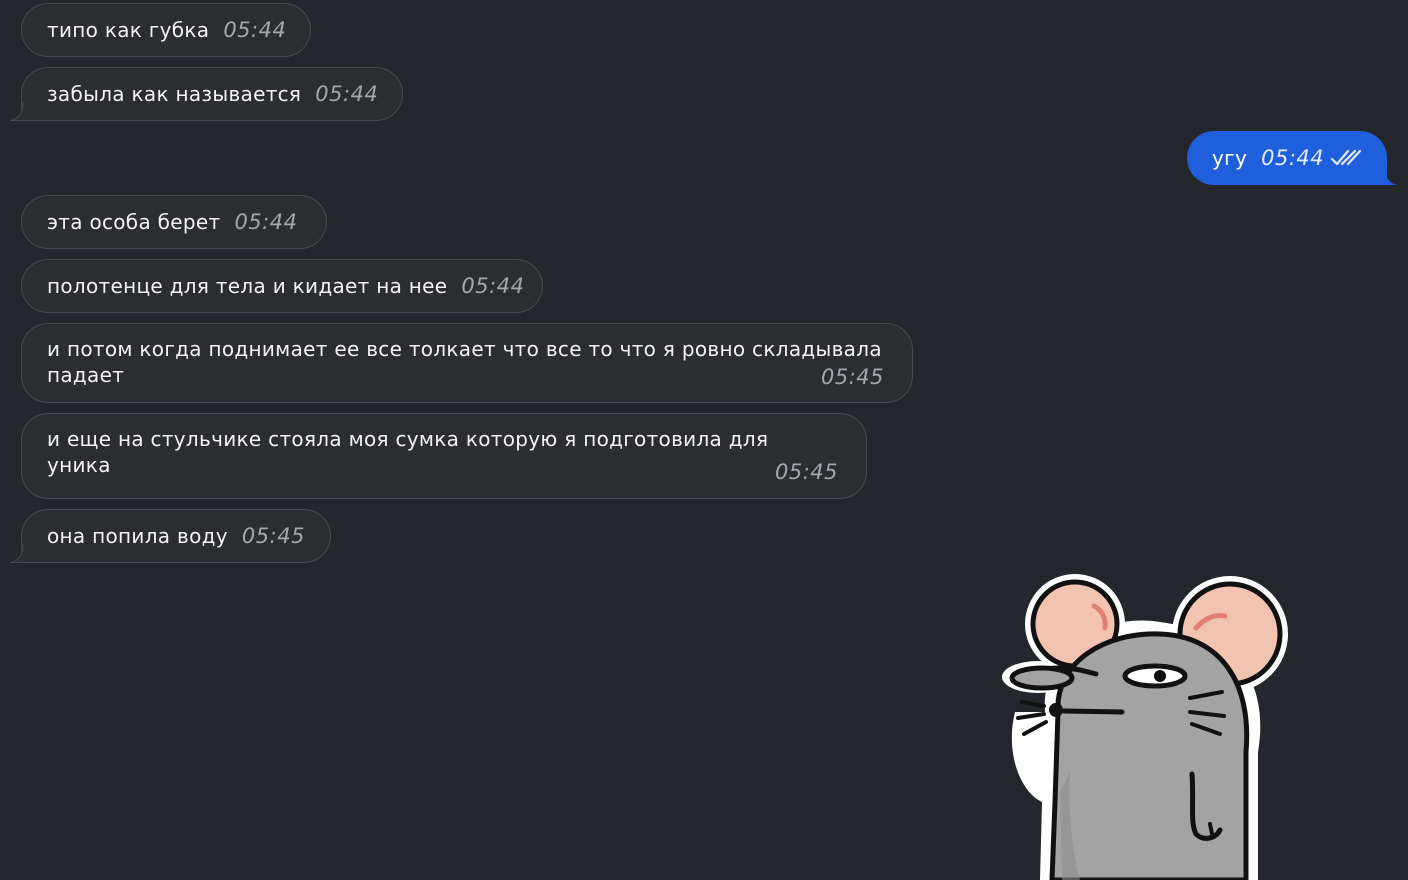 The image size is (1408, 880). I want to click on message-bubble-incoming: полотенце для тела и кидает на нее 05:44, so click(282, 286).